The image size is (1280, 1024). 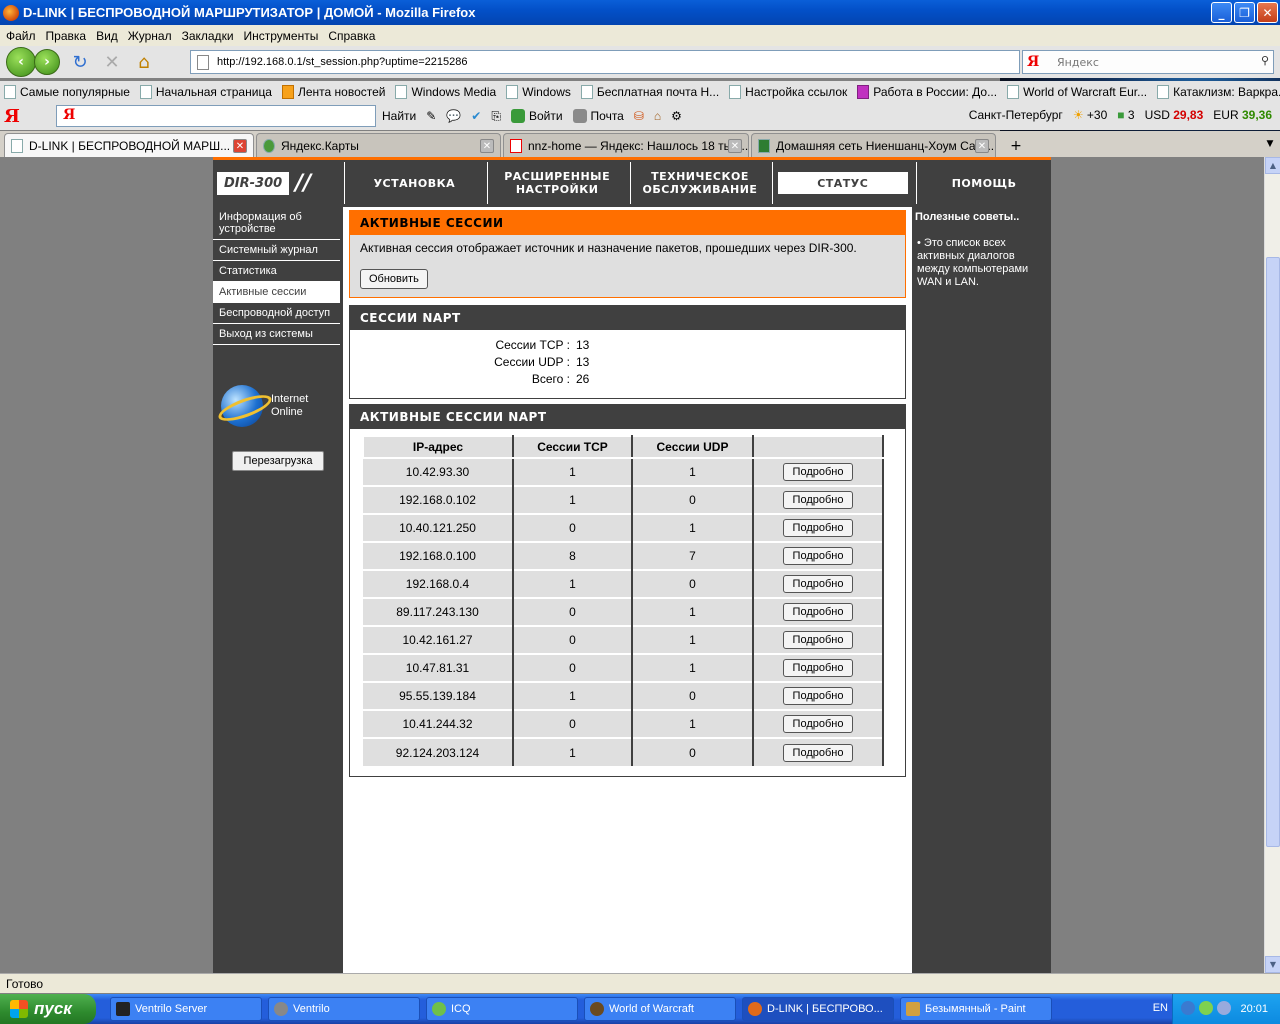 I want to click on task-ventrilo-server: Ventrilo Server, so click(x=186, y=1009).